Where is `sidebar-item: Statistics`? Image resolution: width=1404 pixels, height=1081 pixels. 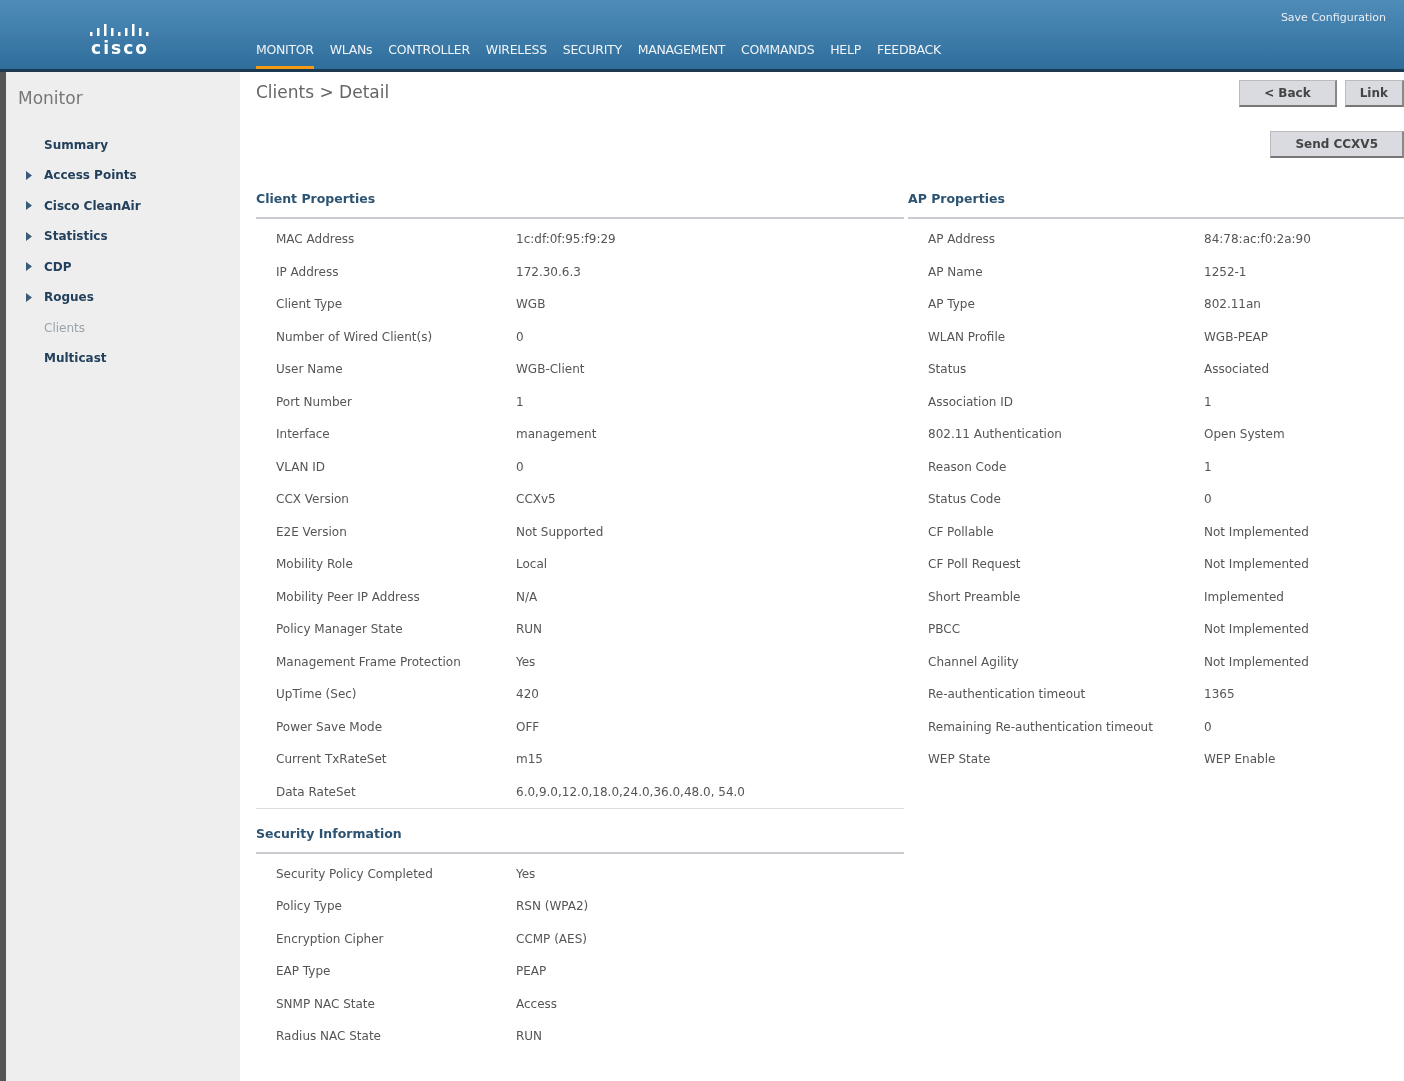 sidebar-item: Statistics is located at coordinates (123, 236).